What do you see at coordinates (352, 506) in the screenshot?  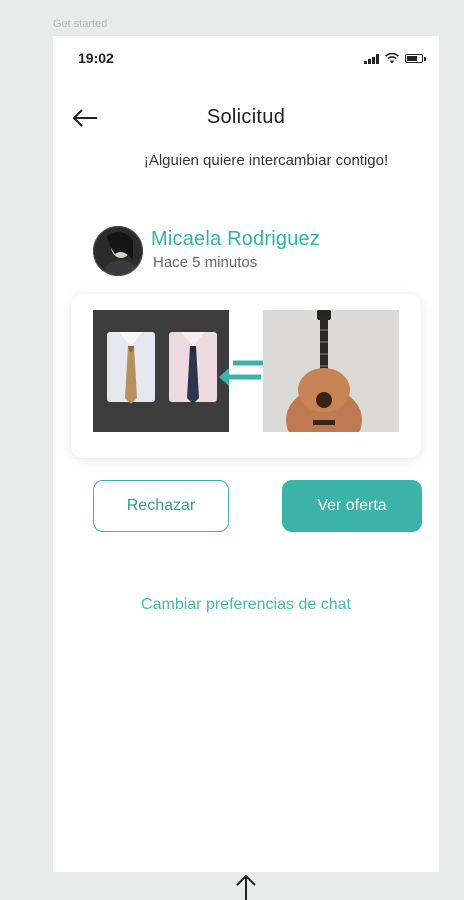 I see `view-offer-button: Ver oferta` at bounding box center [352, 506].